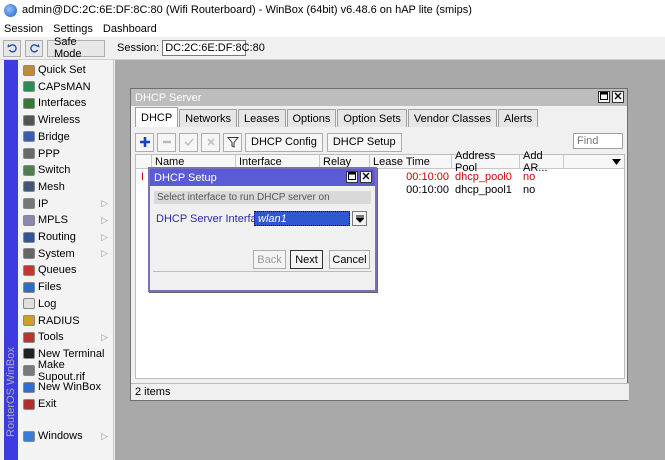 This screenshot has width=665, height=460. I want to click on table-row-2-lease-time: 00:10:00, so click(411, 189).